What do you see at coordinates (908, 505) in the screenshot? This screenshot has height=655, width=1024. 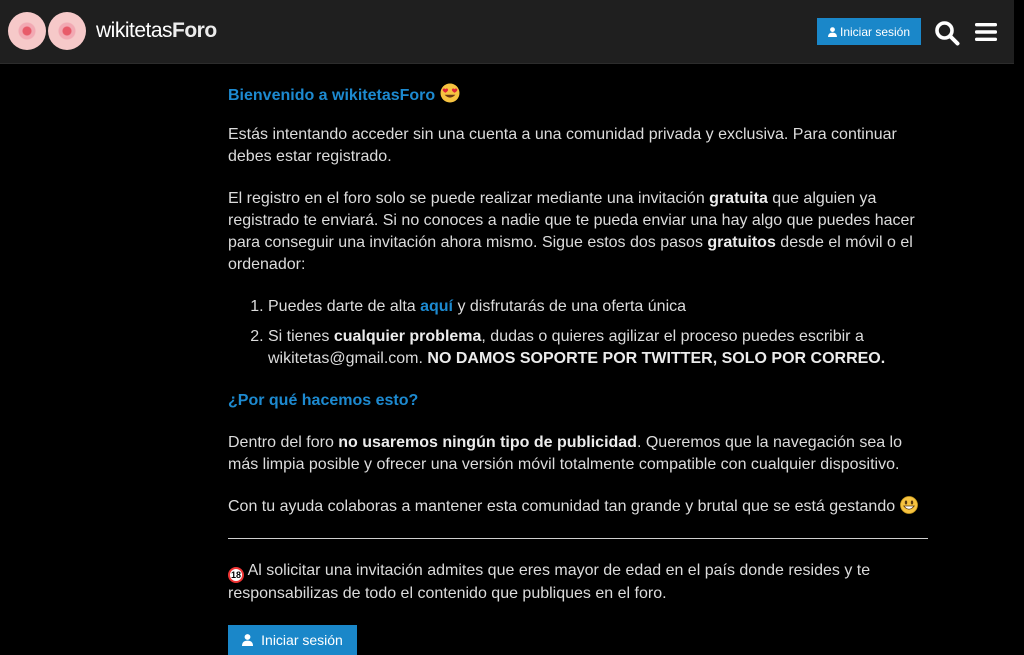 I see `grin-emoji-icon` at bounding box center [908, 505].